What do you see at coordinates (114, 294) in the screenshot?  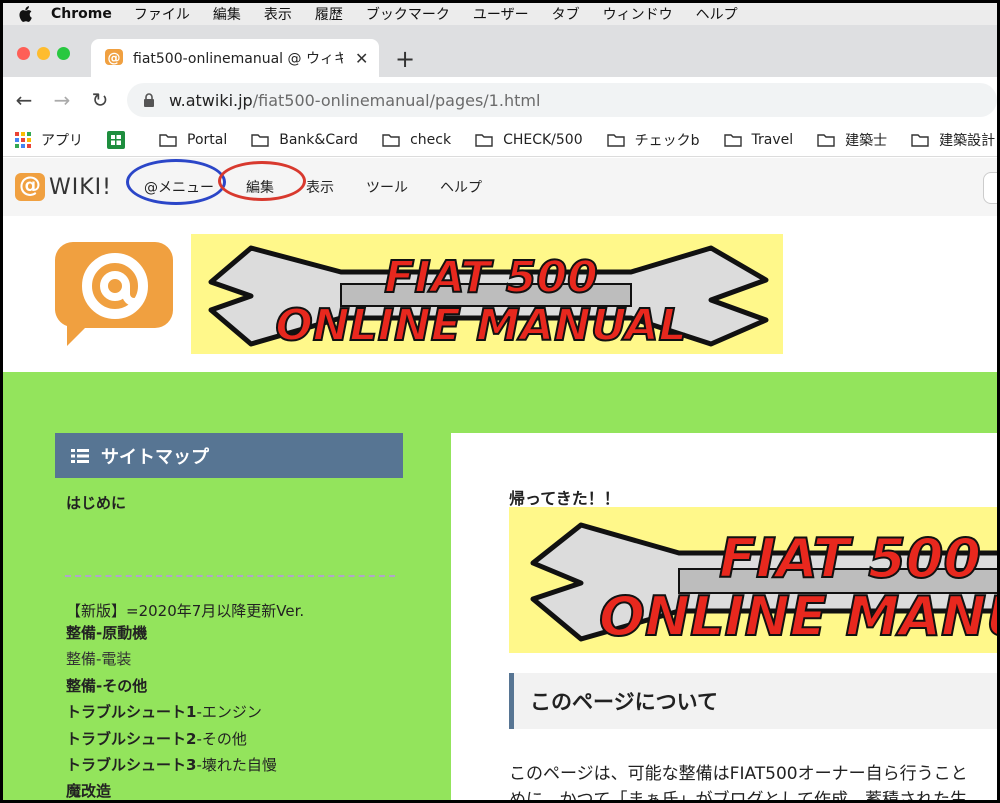 I see `atwiki-big-logo-icon` at bounding box center [114, 294].